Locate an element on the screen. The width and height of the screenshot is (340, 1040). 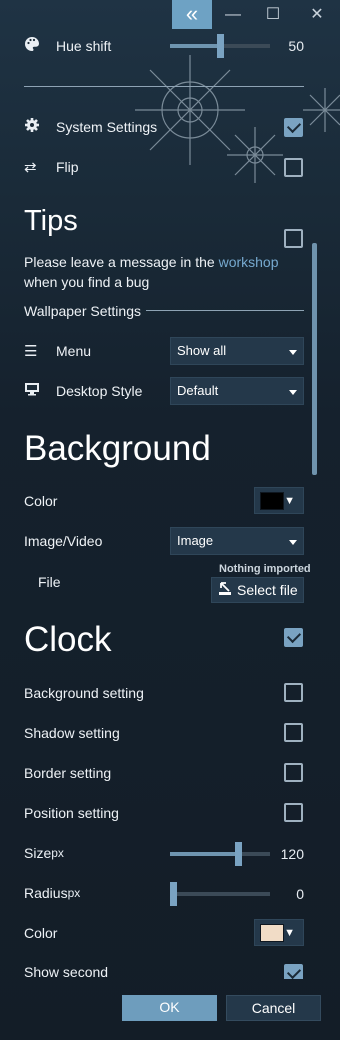
tips-heading: Tips is located at coordinates (51, 221).